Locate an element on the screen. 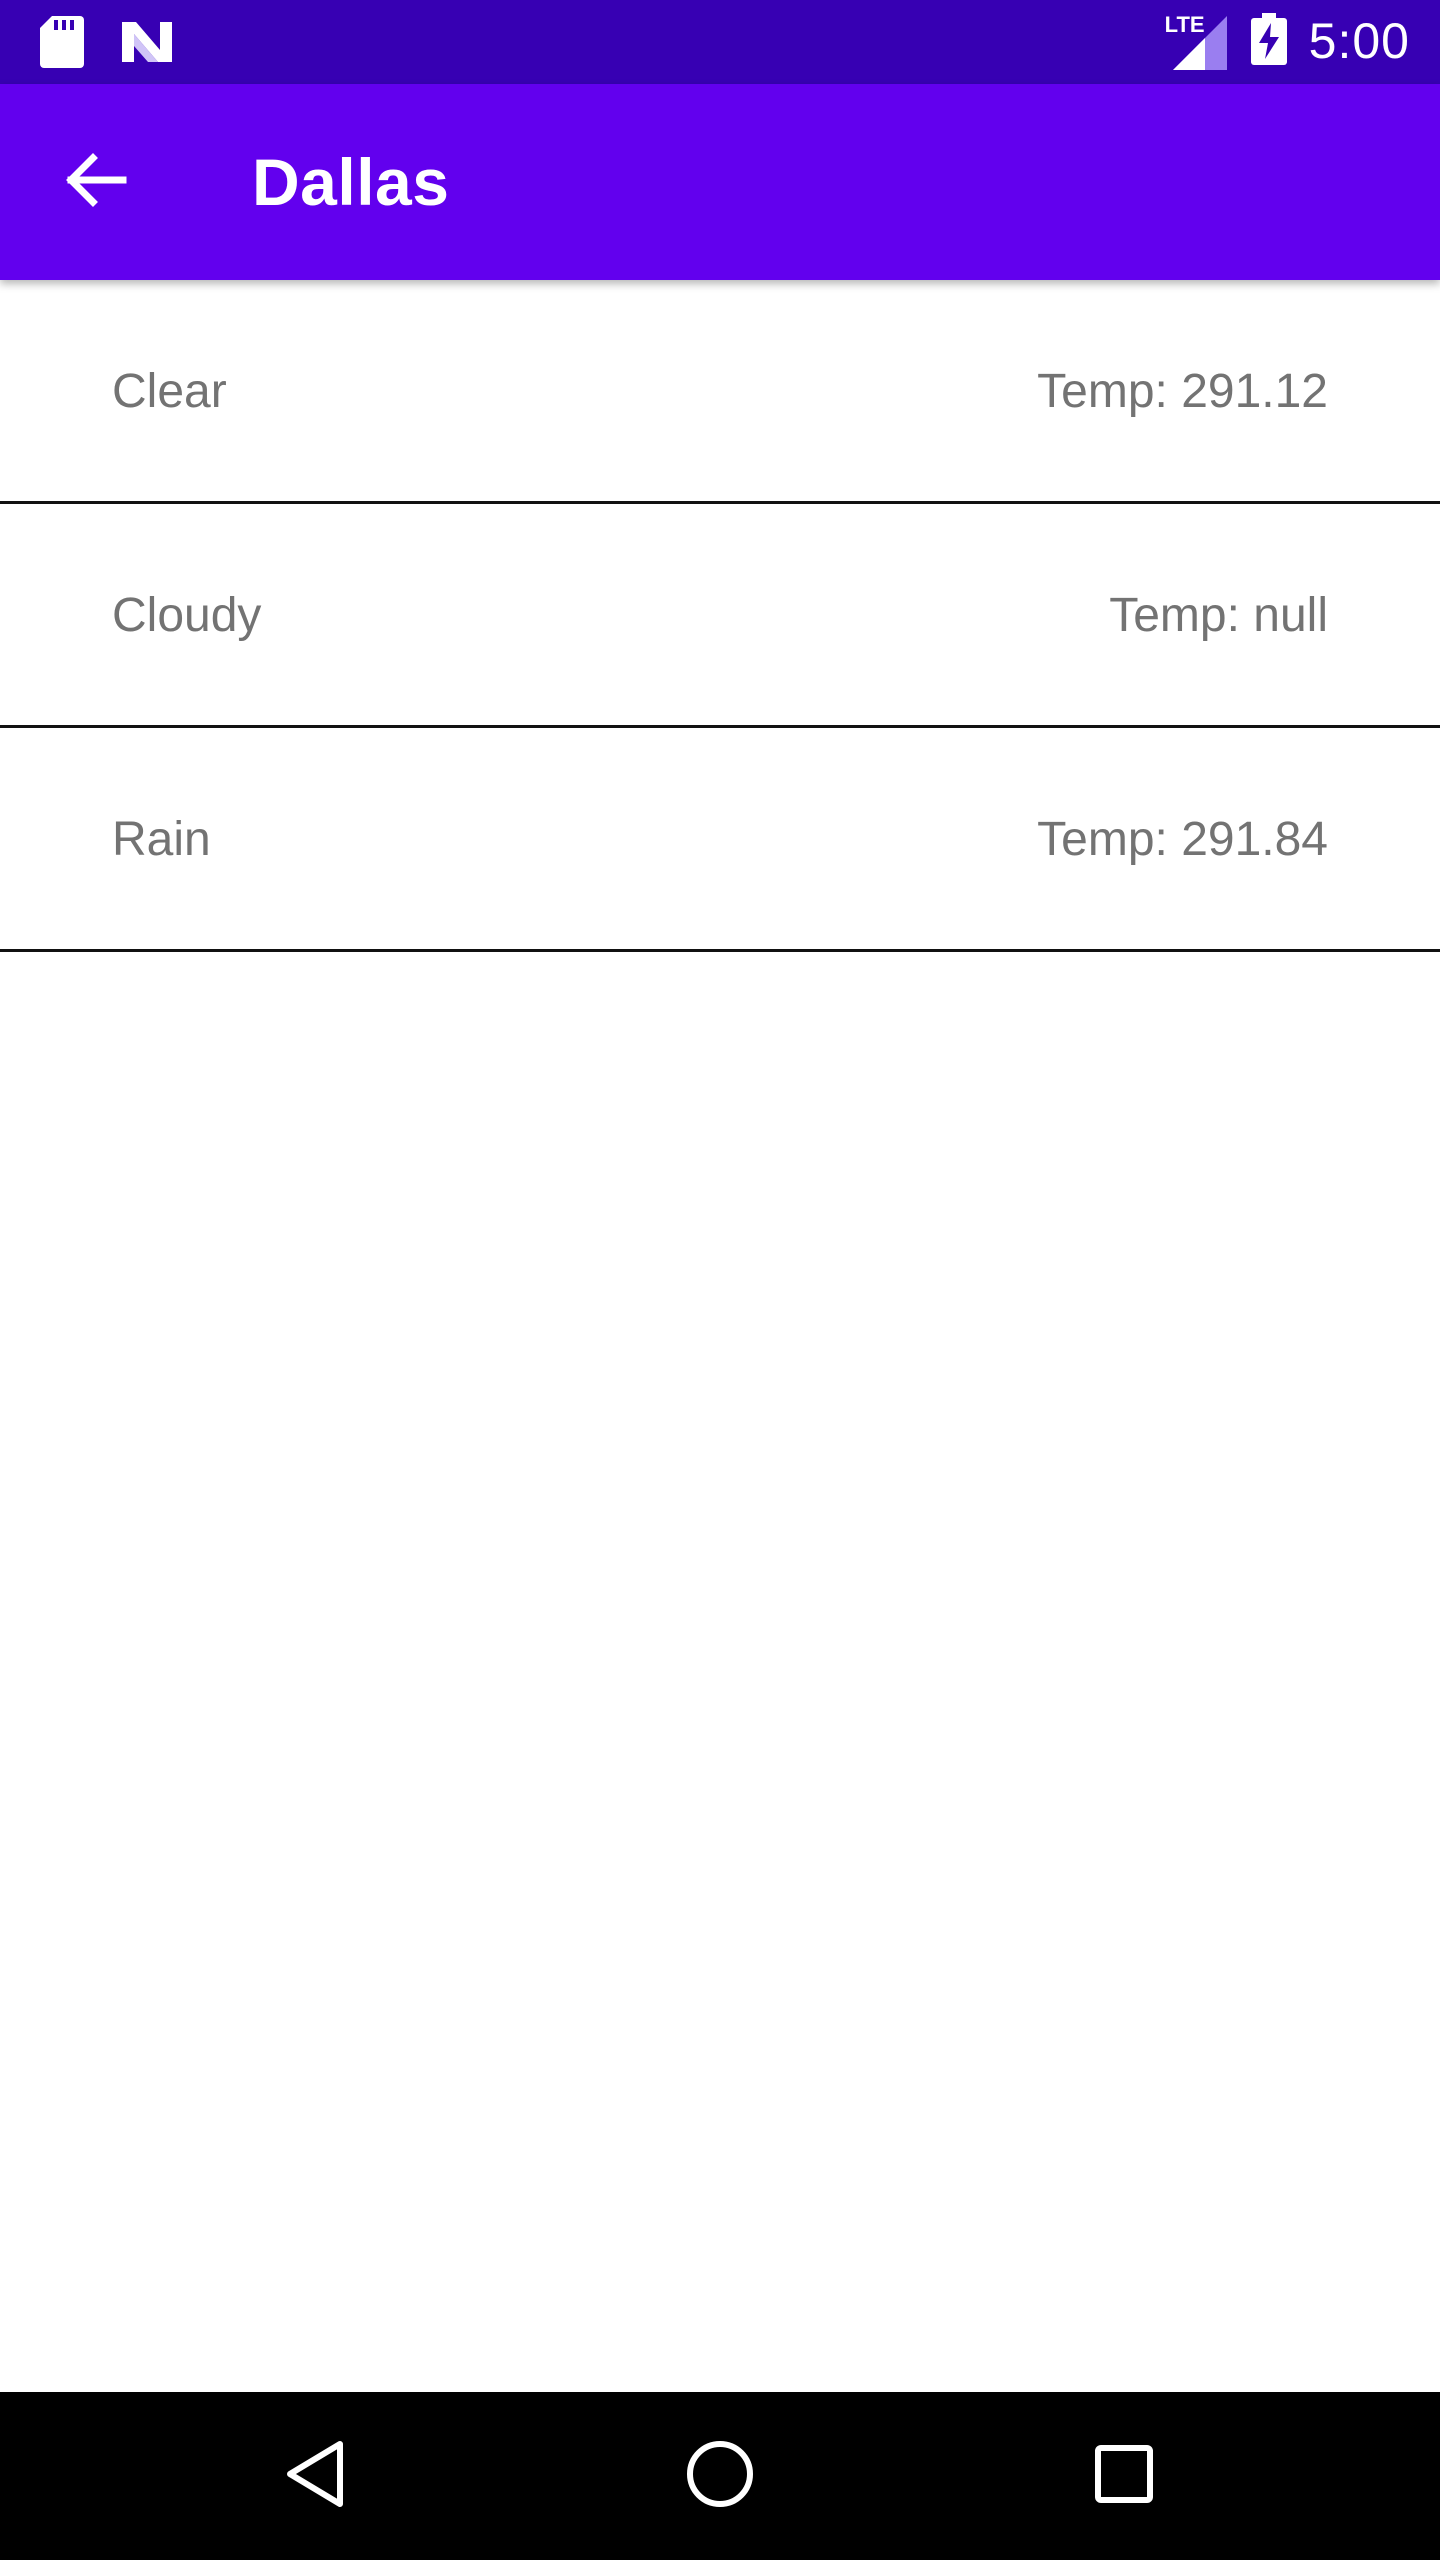  nav-home-button is located at coordinates (720, 2476).